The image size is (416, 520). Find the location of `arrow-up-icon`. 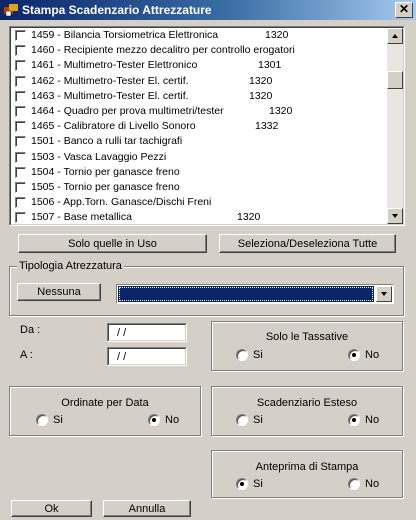

arrow-up-icon is located at coordinates (395, 36).